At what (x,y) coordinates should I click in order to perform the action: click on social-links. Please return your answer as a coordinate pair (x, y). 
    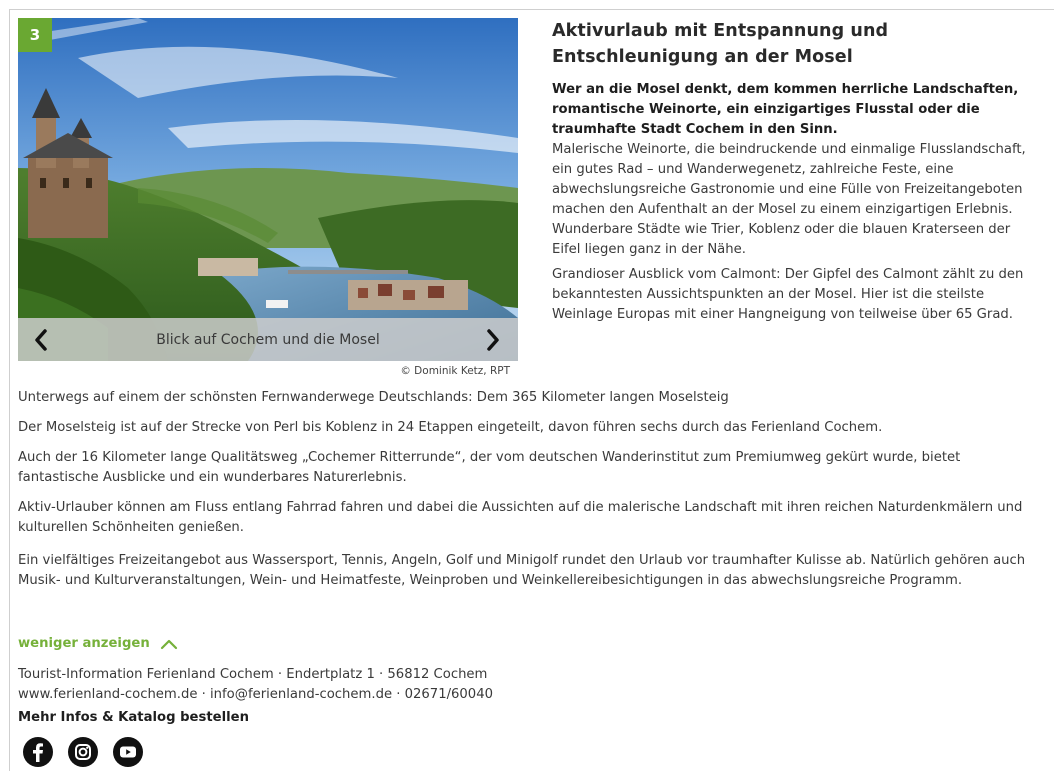
    Looking at the image, I should click on (83, 752).